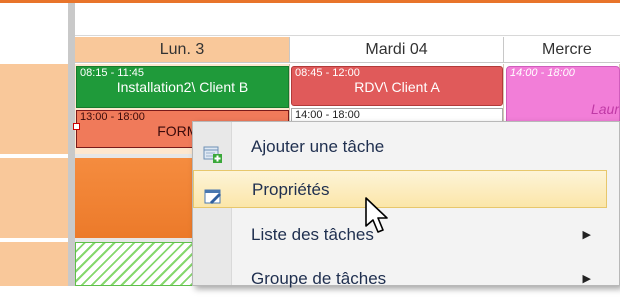 The width and height of the screenshot is (620, 298). Describe the element at coordinates (400, 235) in the screenshot. I see `menu-item-task-list: Liste des tâches ▶` at that location.